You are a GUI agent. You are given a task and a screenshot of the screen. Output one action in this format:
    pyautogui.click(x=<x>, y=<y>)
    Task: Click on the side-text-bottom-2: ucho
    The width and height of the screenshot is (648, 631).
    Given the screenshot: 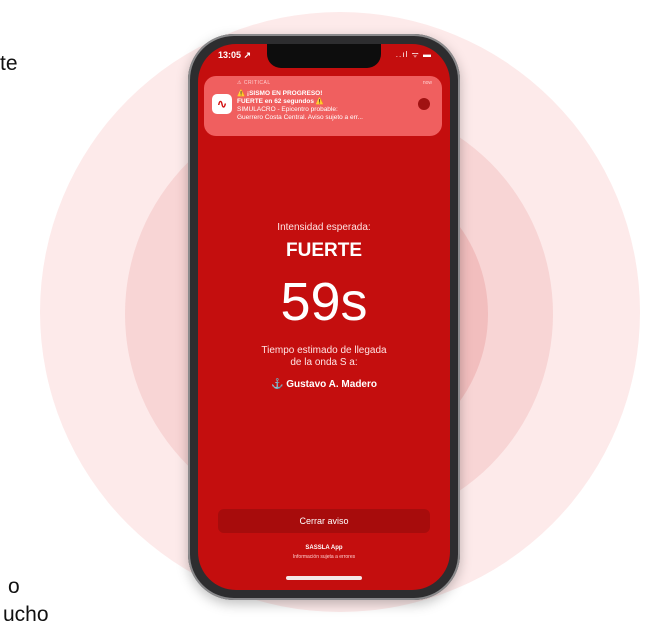 What is the action you would take?
    pyautogui.click(x=26, y=614)
    